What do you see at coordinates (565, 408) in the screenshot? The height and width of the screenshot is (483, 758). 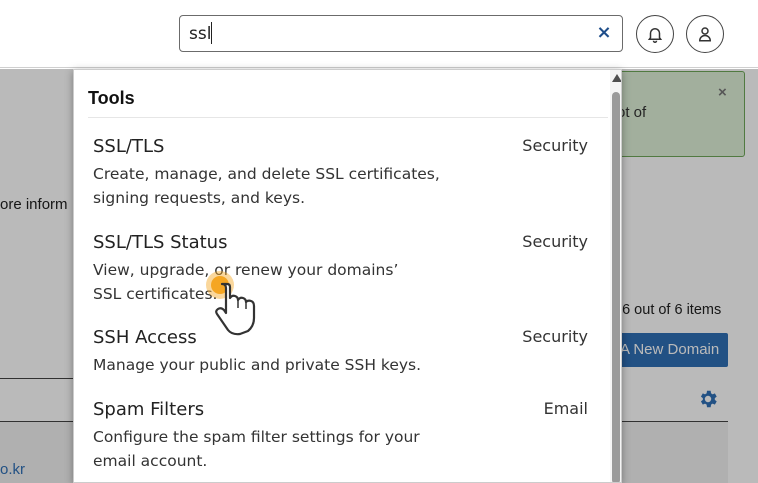 I see `result-category: Email` at bounding box center [565, 408].